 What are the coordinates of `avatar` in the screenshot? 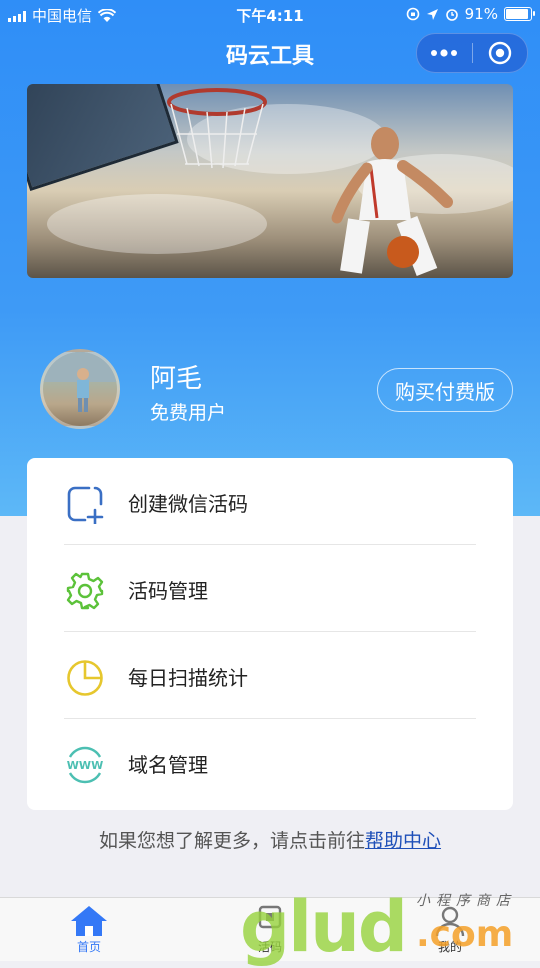 It's located at (80, 389).